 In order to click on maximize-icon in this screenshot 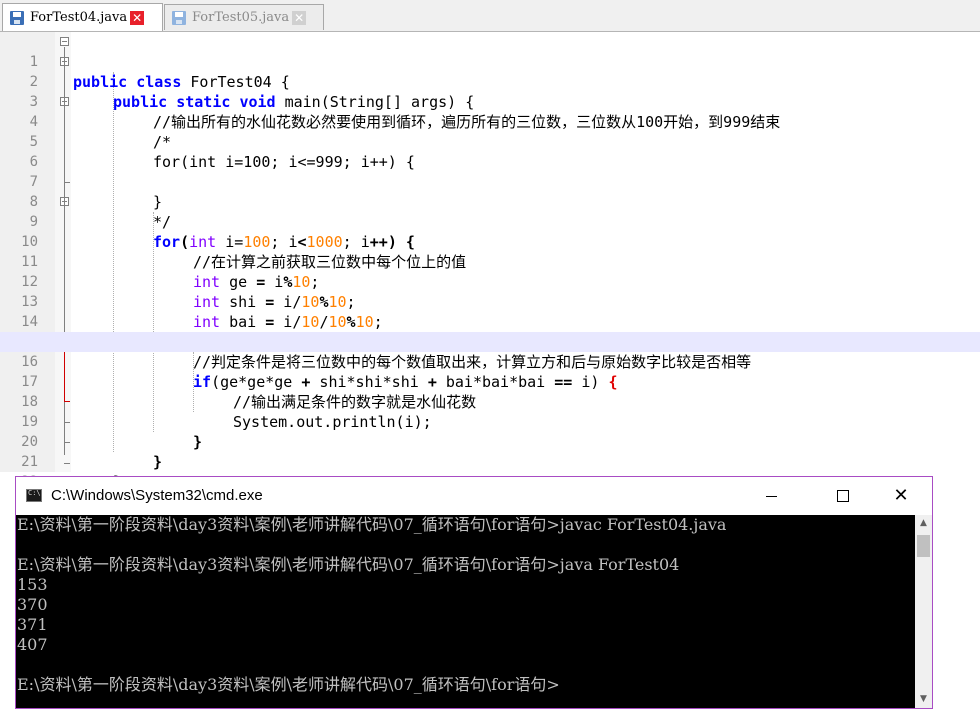, I will do `click(843, 496)`.